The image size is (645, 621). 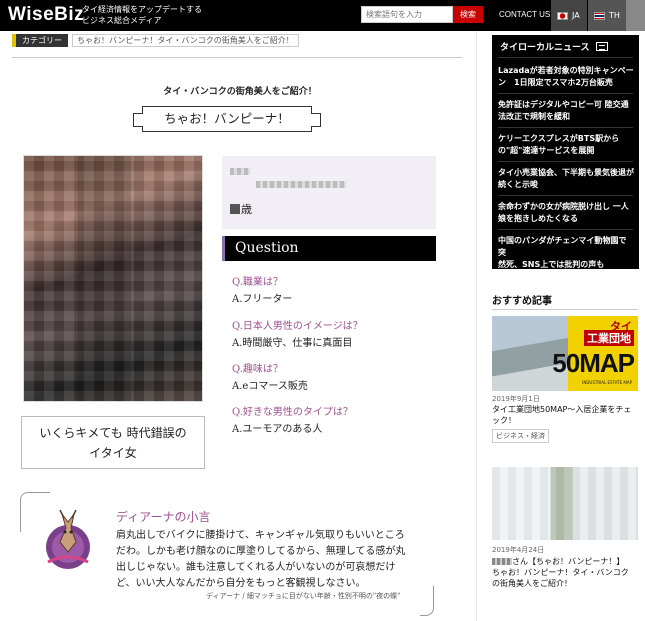 What do you see at coordinates (329, 248) in the screenshot?
I see `question-heading: Question` at bounding box center [329, 248].